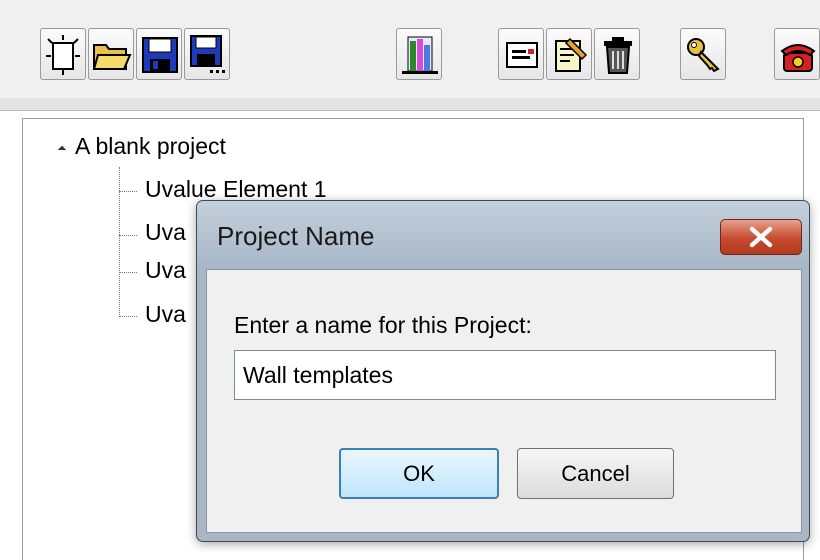  I want to click on open-folder-icon, so click(112, 57).